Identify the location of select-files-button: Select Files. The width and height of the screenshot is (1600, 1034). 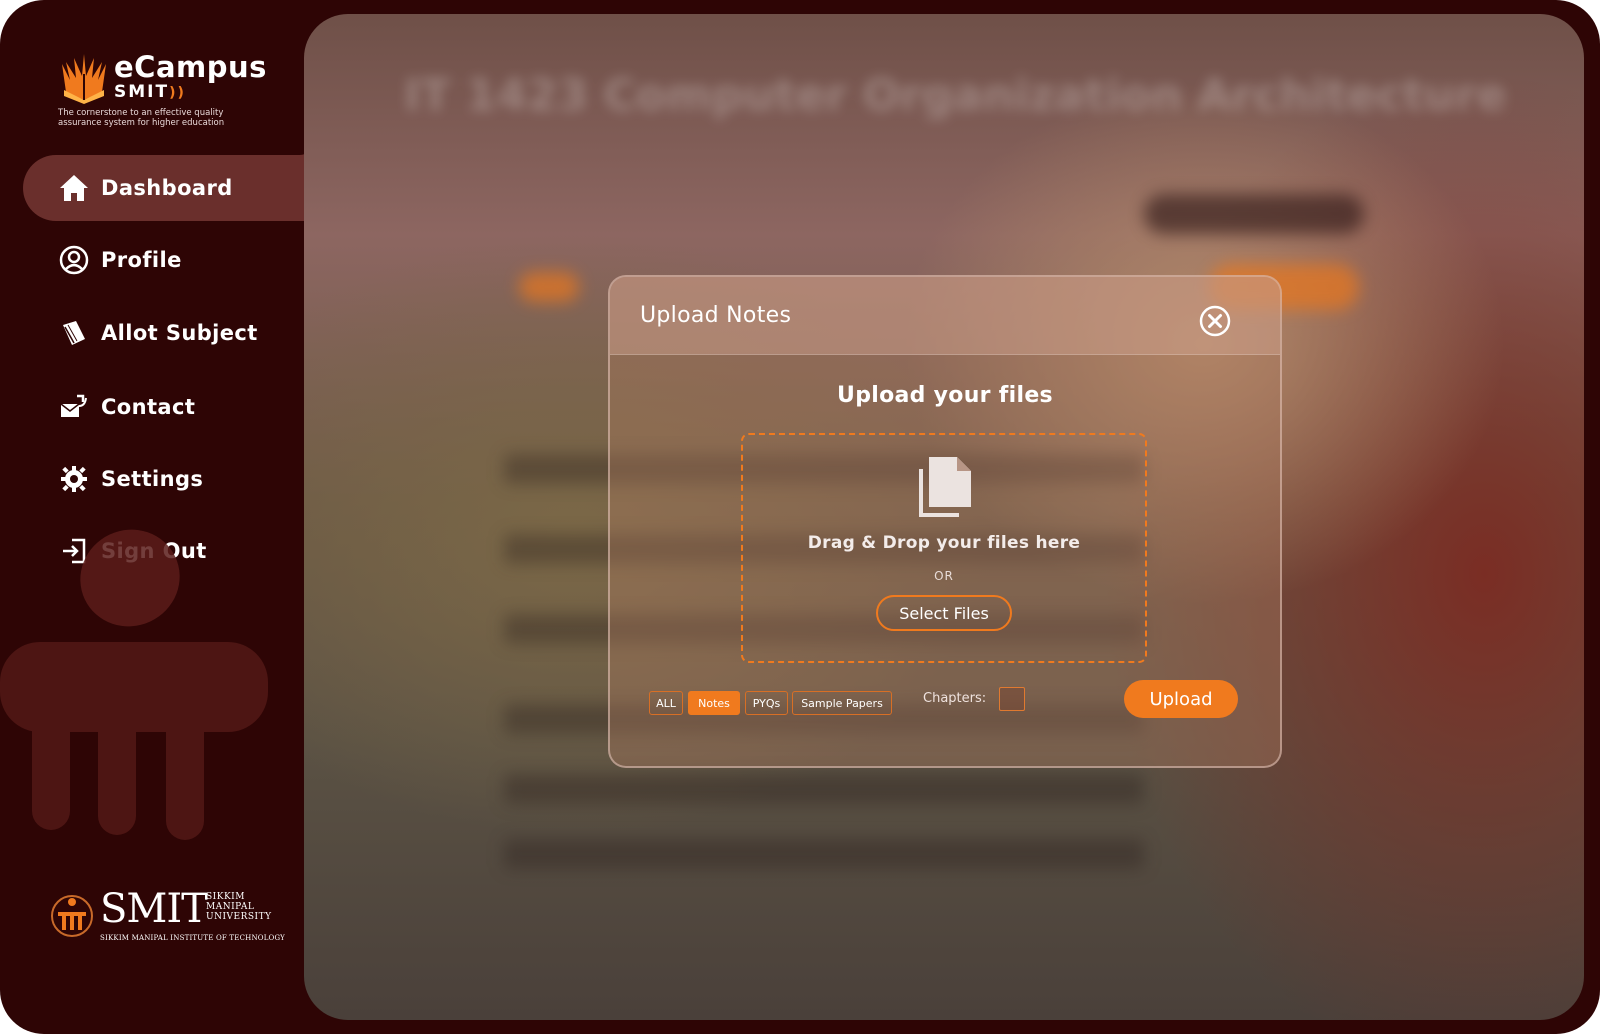
(944, 613).